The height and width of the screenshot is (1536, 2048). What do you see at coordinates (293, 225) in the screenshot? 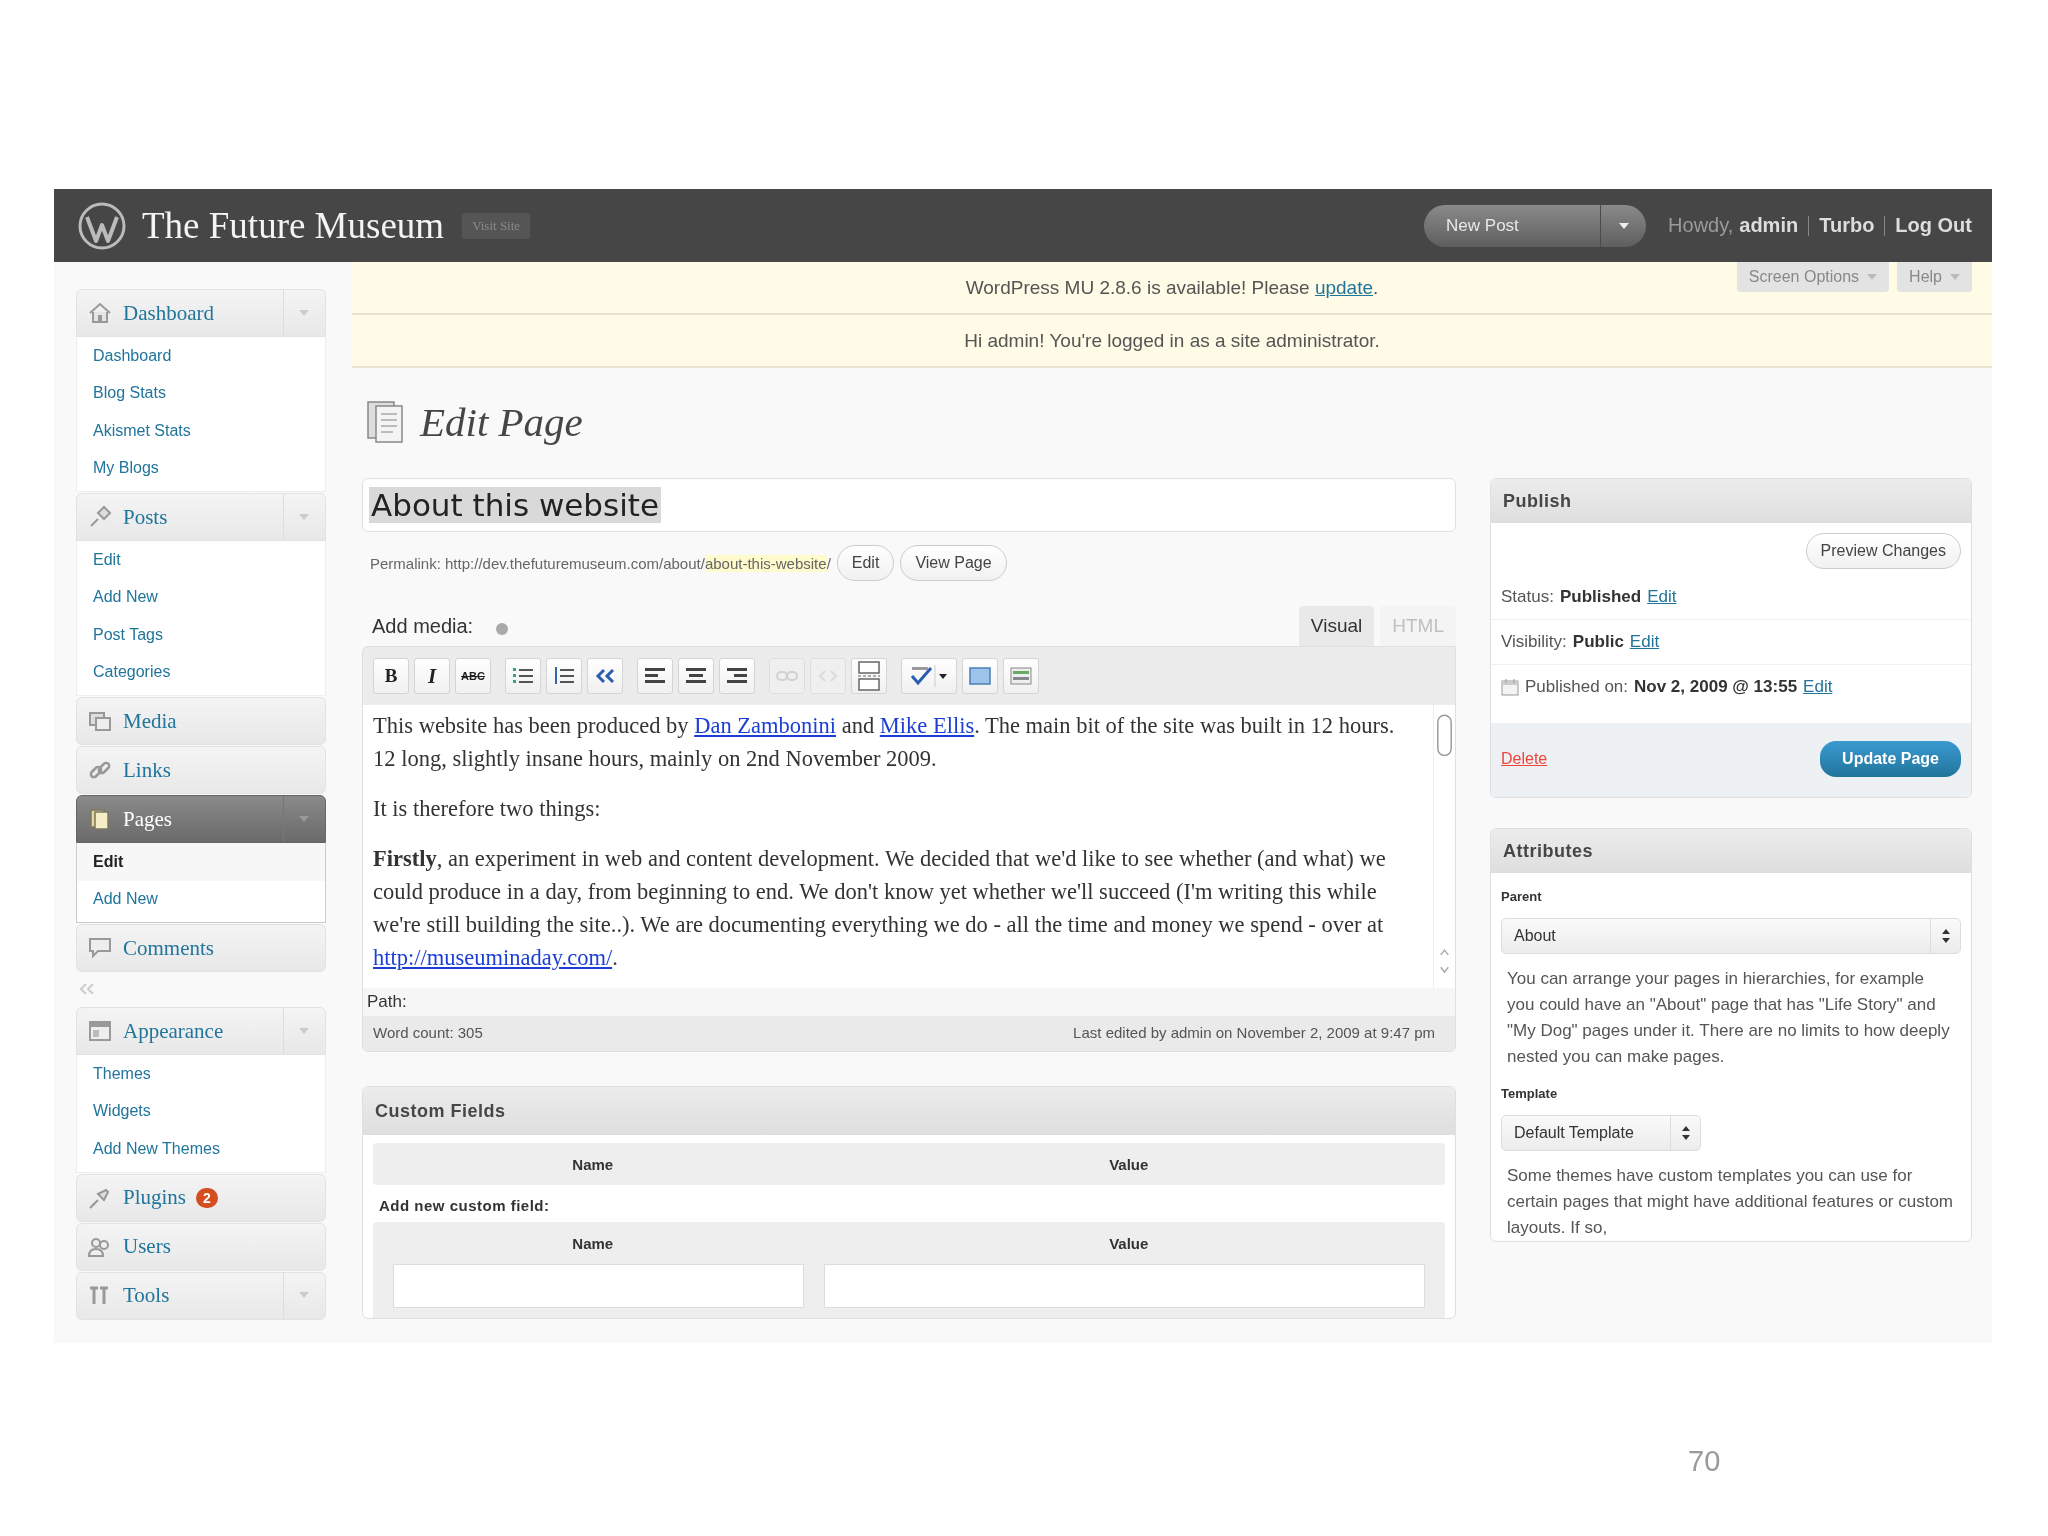
I see `site-title: The Future Museum` at bounding box center [293, 225].